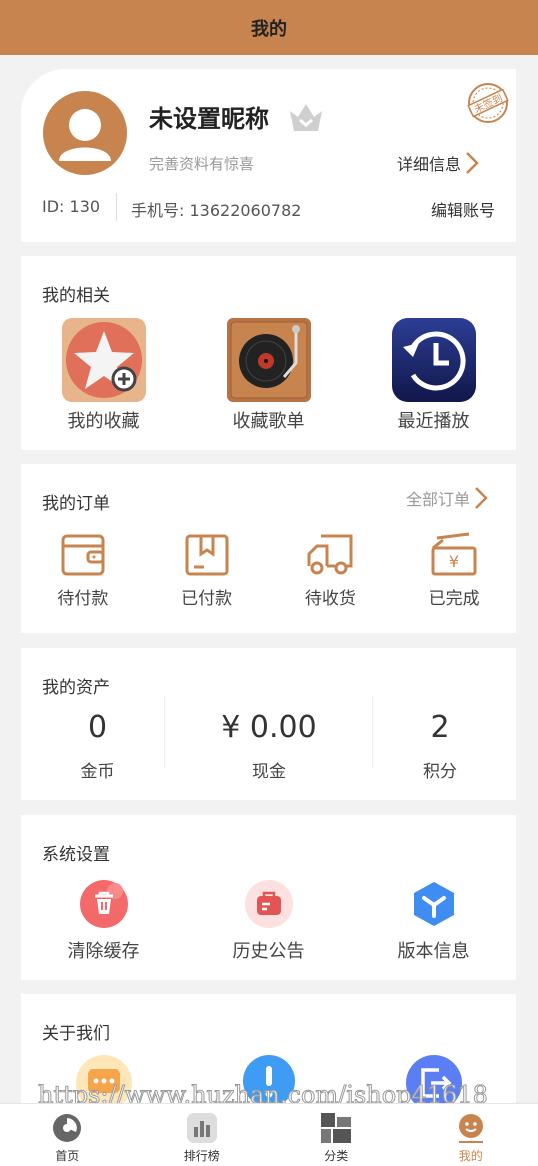 This screenshot has width=538, height=1166. I want to click on history-notice-item: 历史公告, so click(268, 921).